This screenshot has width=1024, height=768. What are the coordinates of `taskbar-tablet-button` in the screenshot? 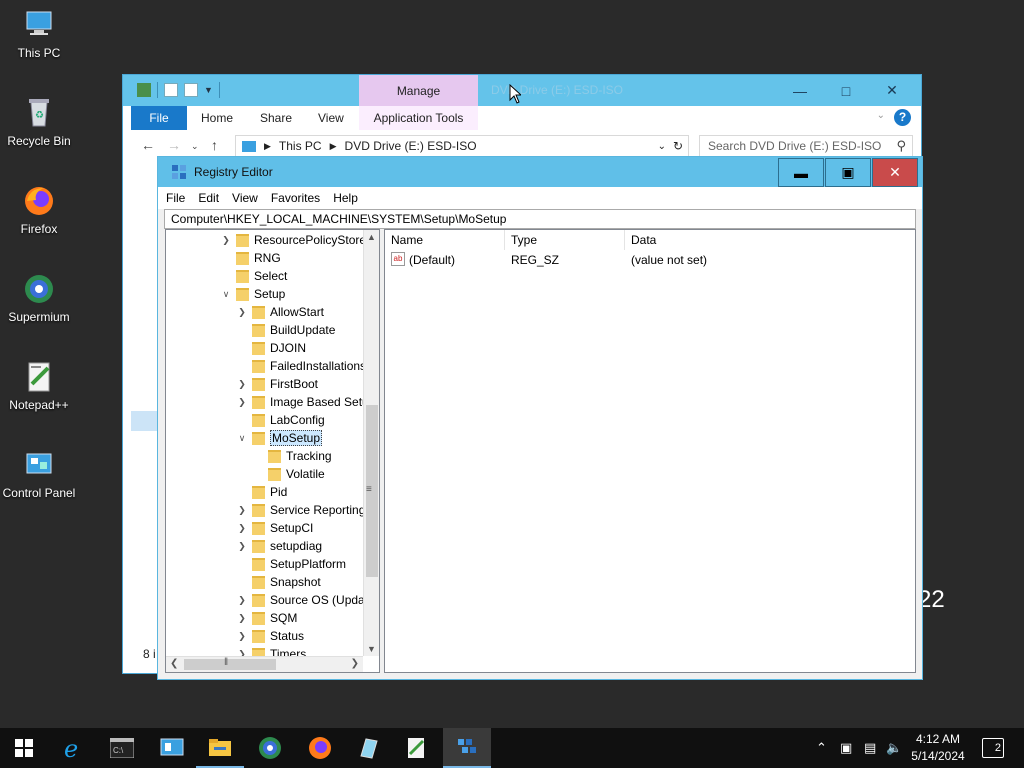 It's located at (368, 748).